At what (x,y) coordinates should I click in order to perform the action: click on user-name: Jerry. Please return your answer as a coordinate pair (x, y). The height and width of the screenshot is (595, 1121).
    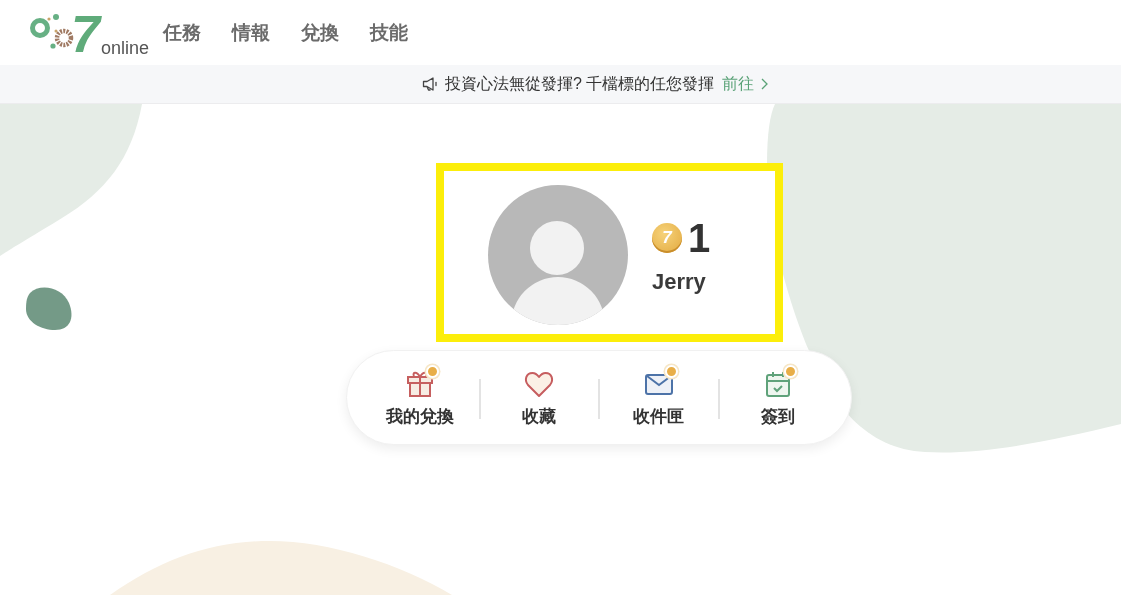
    Looking at the image, I should click on (679, 282).